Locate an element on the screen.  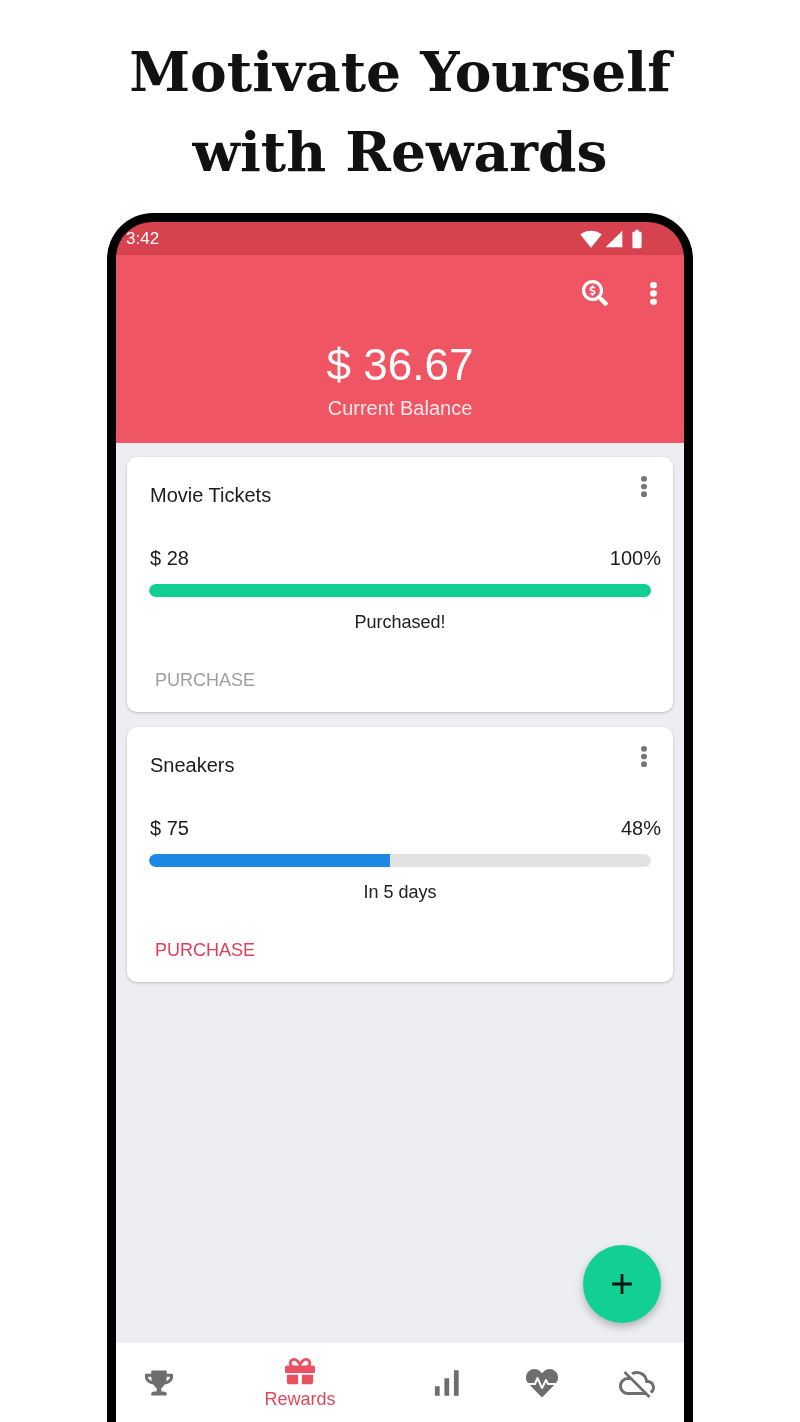
purchase-button: PURCHASE is located at coordinates (205, 950).